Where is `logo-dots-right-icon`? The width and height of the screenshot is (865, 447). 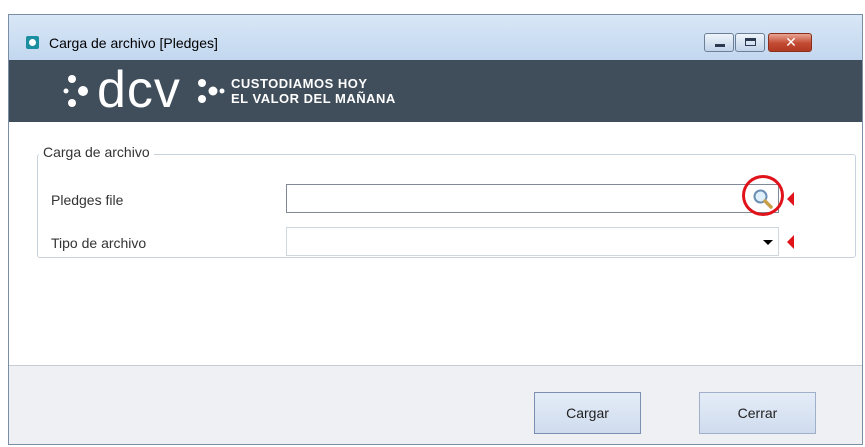 logo-dots-right-icon is located at coordinates (211, 91).